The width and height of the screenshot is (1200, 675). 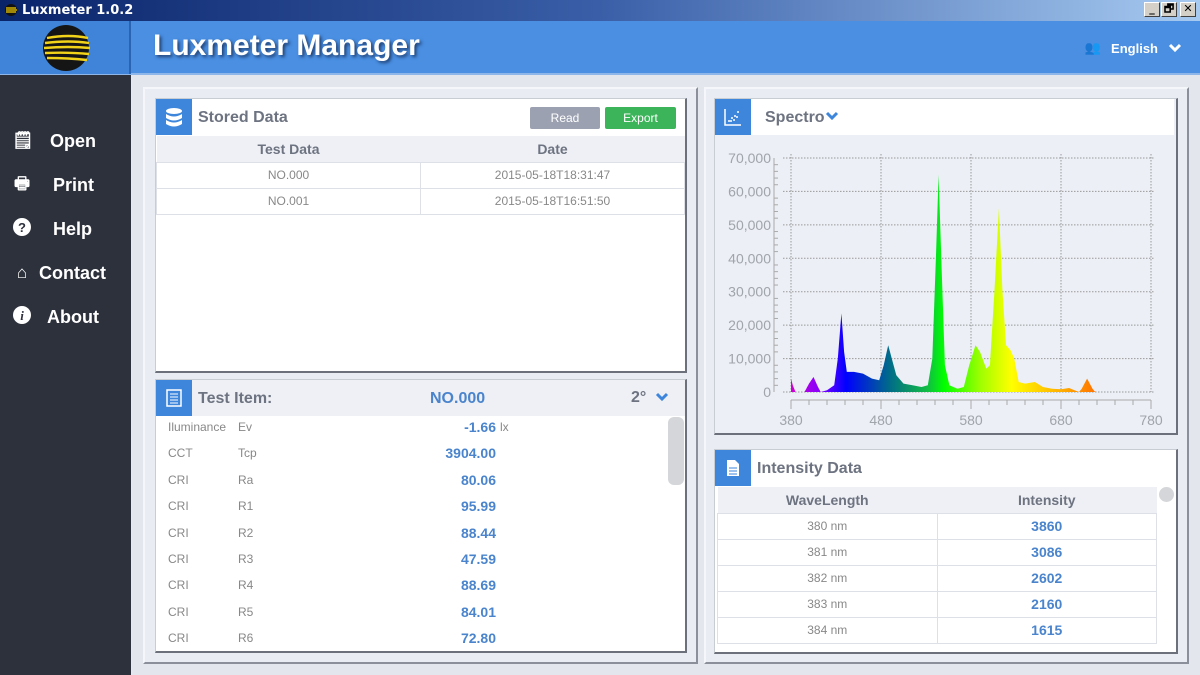 I want to click on language-label: English, so click(x=1134, y=48).